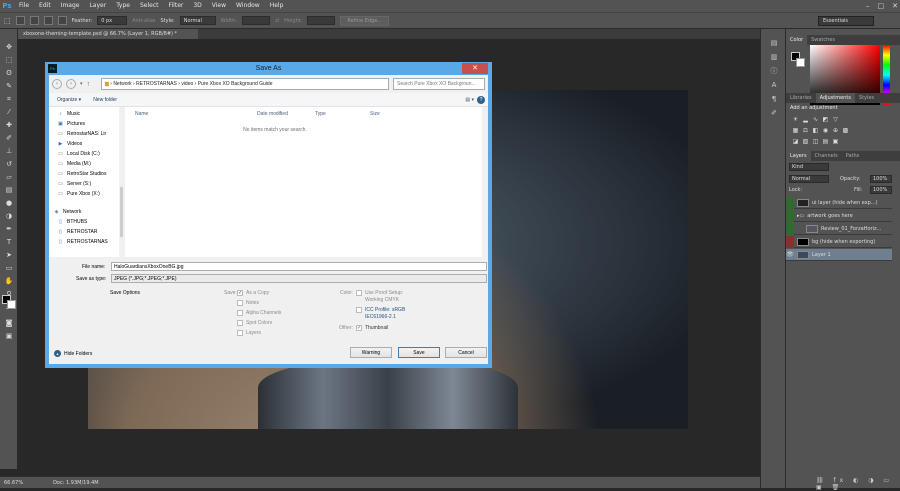 Image resolution: width=900 pixels, height=491 pixels. I want to click on zoom-level: 66.67%, so click(13, 483).